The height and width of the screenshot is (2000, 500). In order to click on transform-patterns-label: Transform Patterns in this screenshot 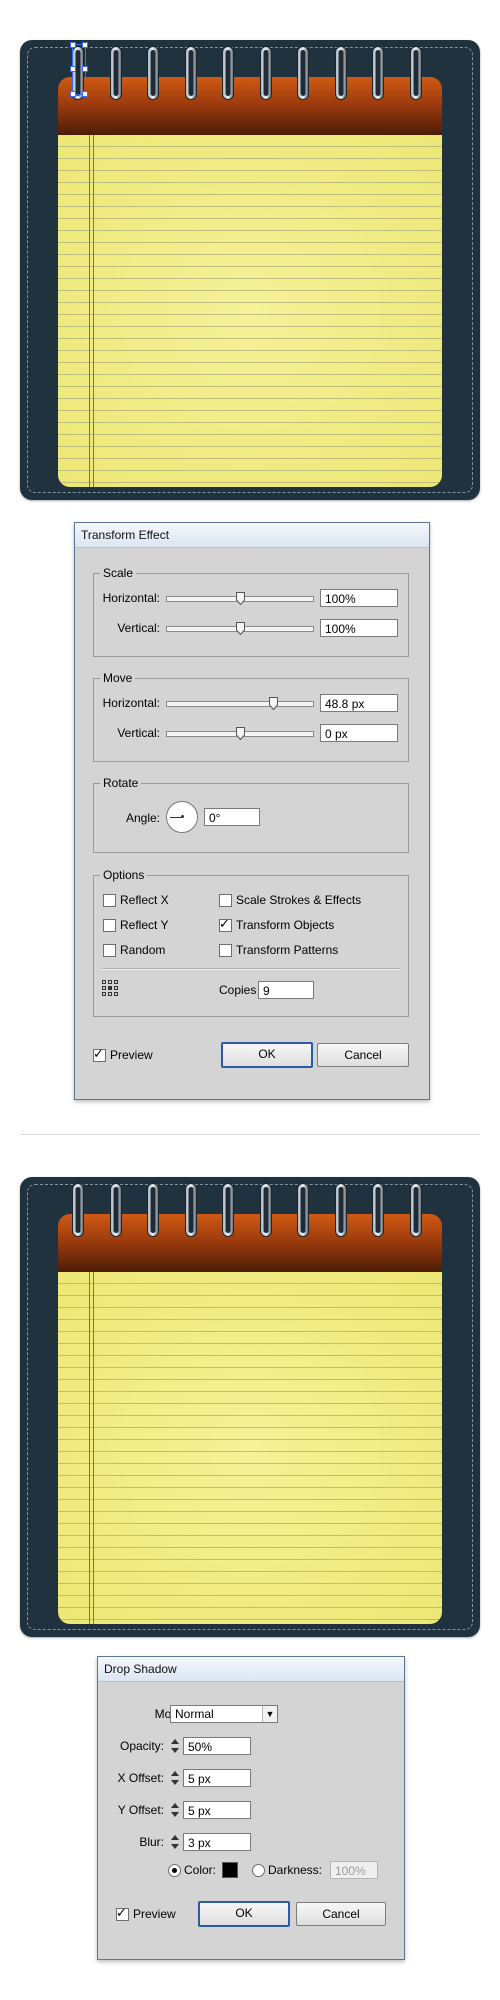, I will do `click(287, 950)`.